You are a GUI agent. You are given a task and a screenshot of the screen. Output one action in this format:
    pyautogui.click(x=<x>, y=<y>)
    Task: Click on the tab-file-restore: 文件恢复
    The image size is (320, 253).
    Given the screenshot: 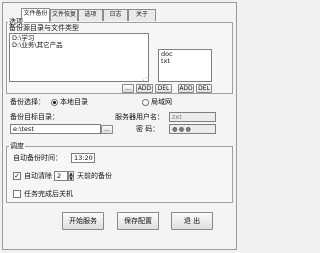 What is the action you would take?
    pyautogui.click(x=64, y=15)
    